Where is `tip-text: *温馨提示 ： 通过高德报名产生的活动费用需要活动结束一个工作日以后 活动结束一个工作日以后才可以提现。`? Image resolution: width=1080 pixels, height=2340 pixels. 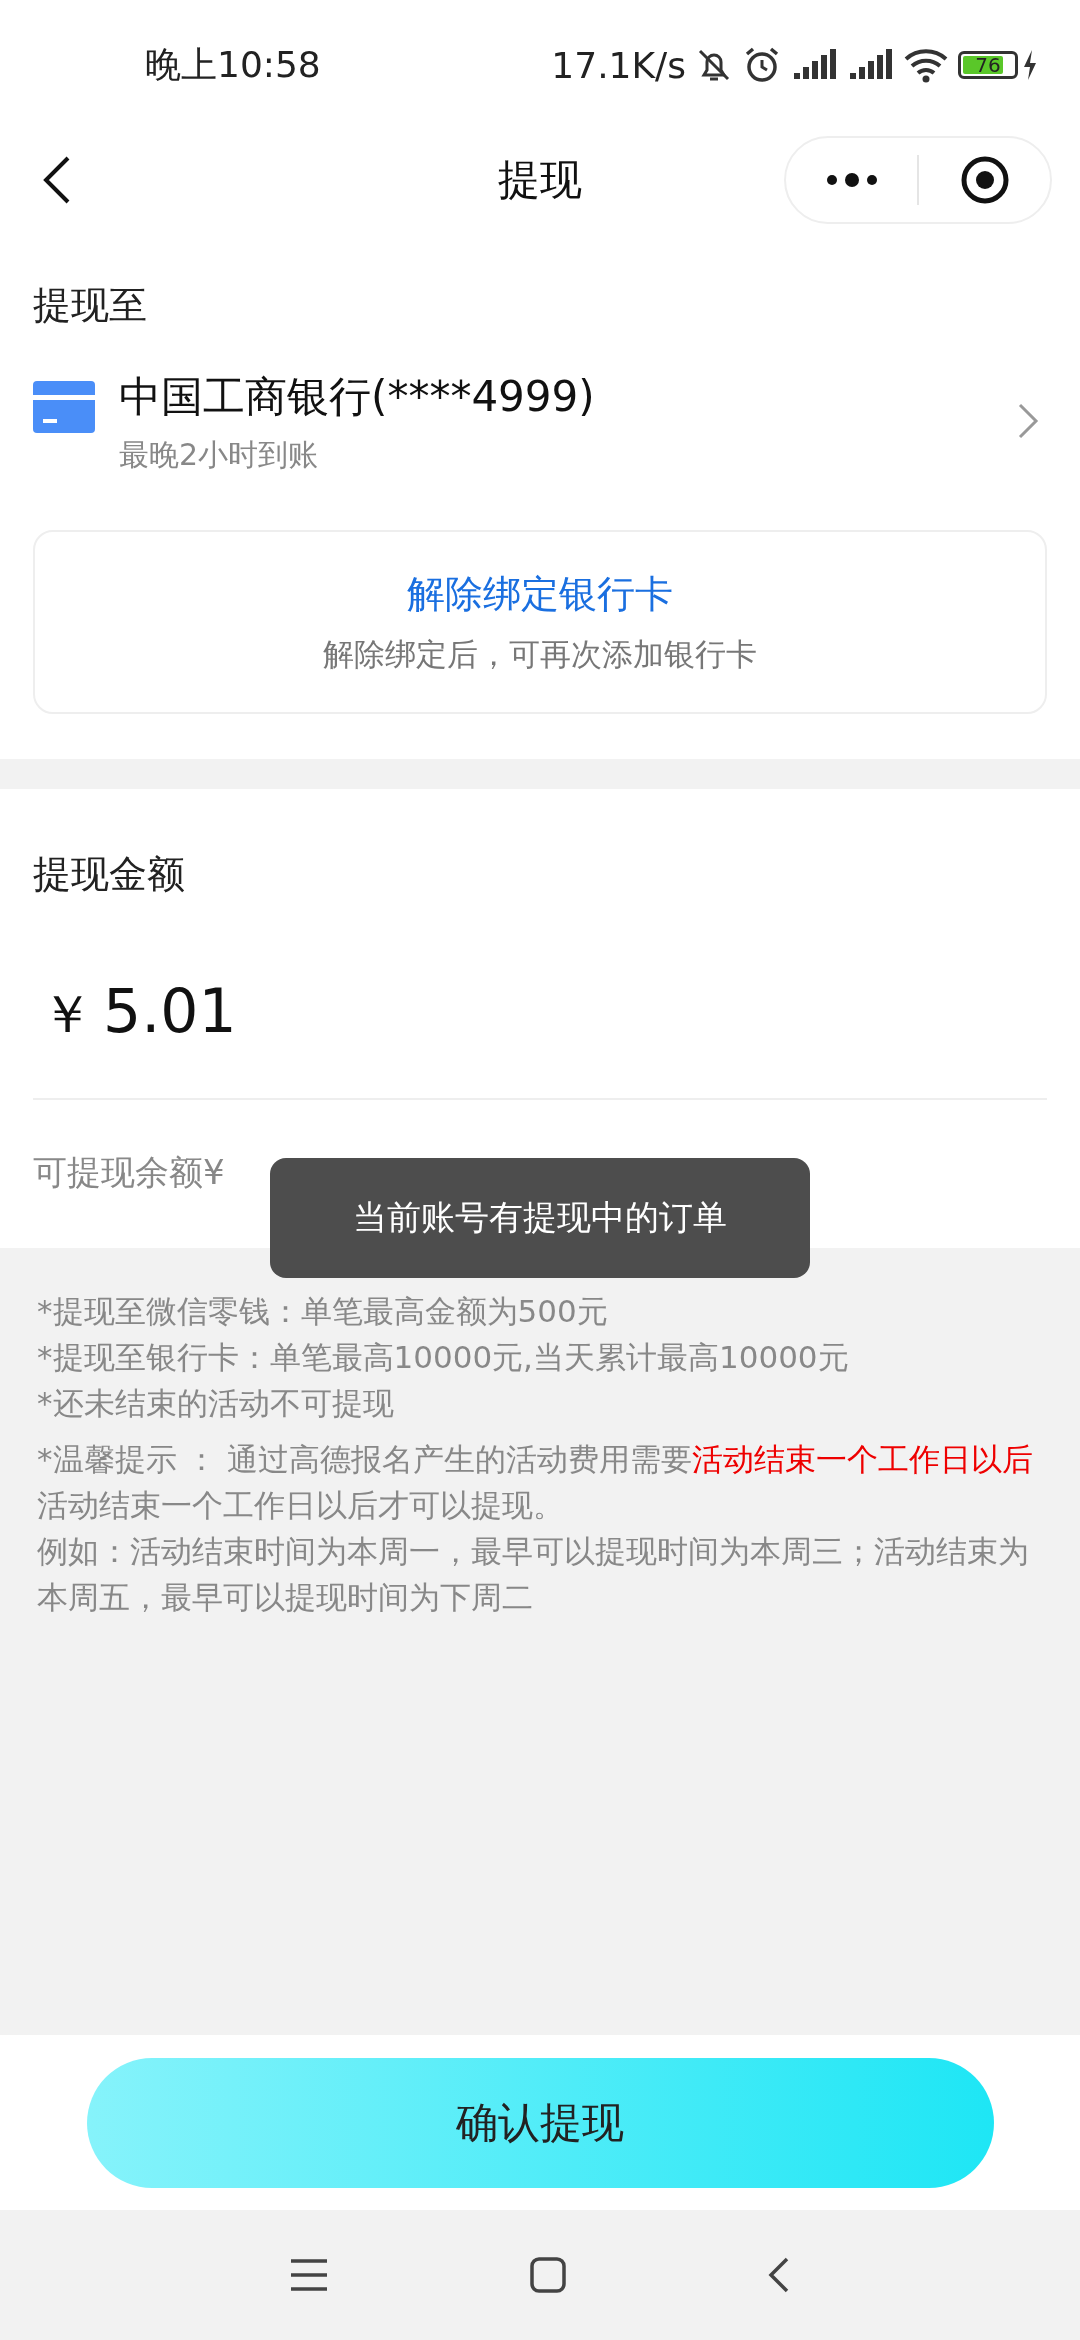 tip-text: *温馨提示 ： 通过高德报名产生的活动费用需要活动结束一个工作日以后 活动结束一个工作日以后才可以提现。 is located at coordinates (536, 1482).